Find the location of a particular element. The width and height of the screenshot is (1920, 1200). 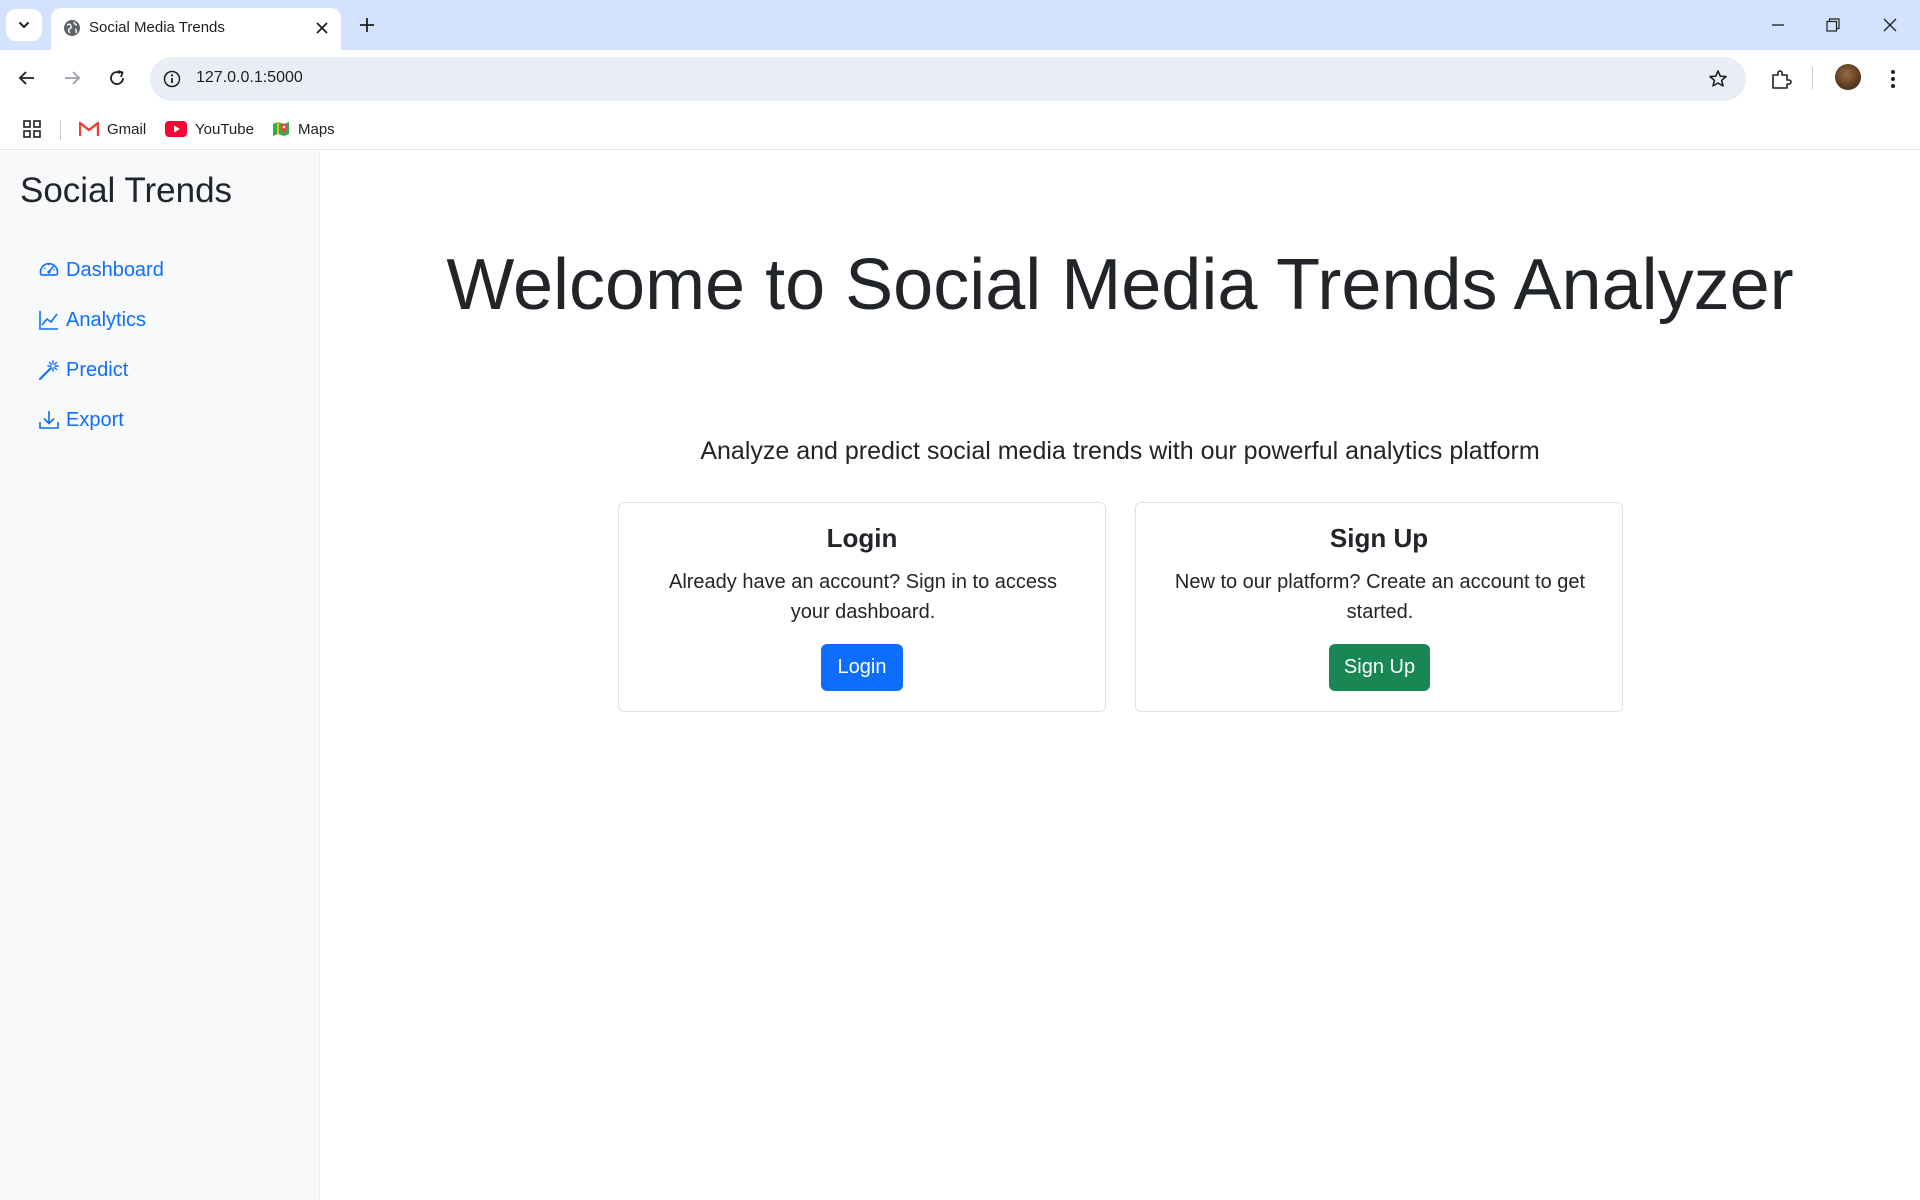

login-card-title: Login is located at coordinates (862, 538).